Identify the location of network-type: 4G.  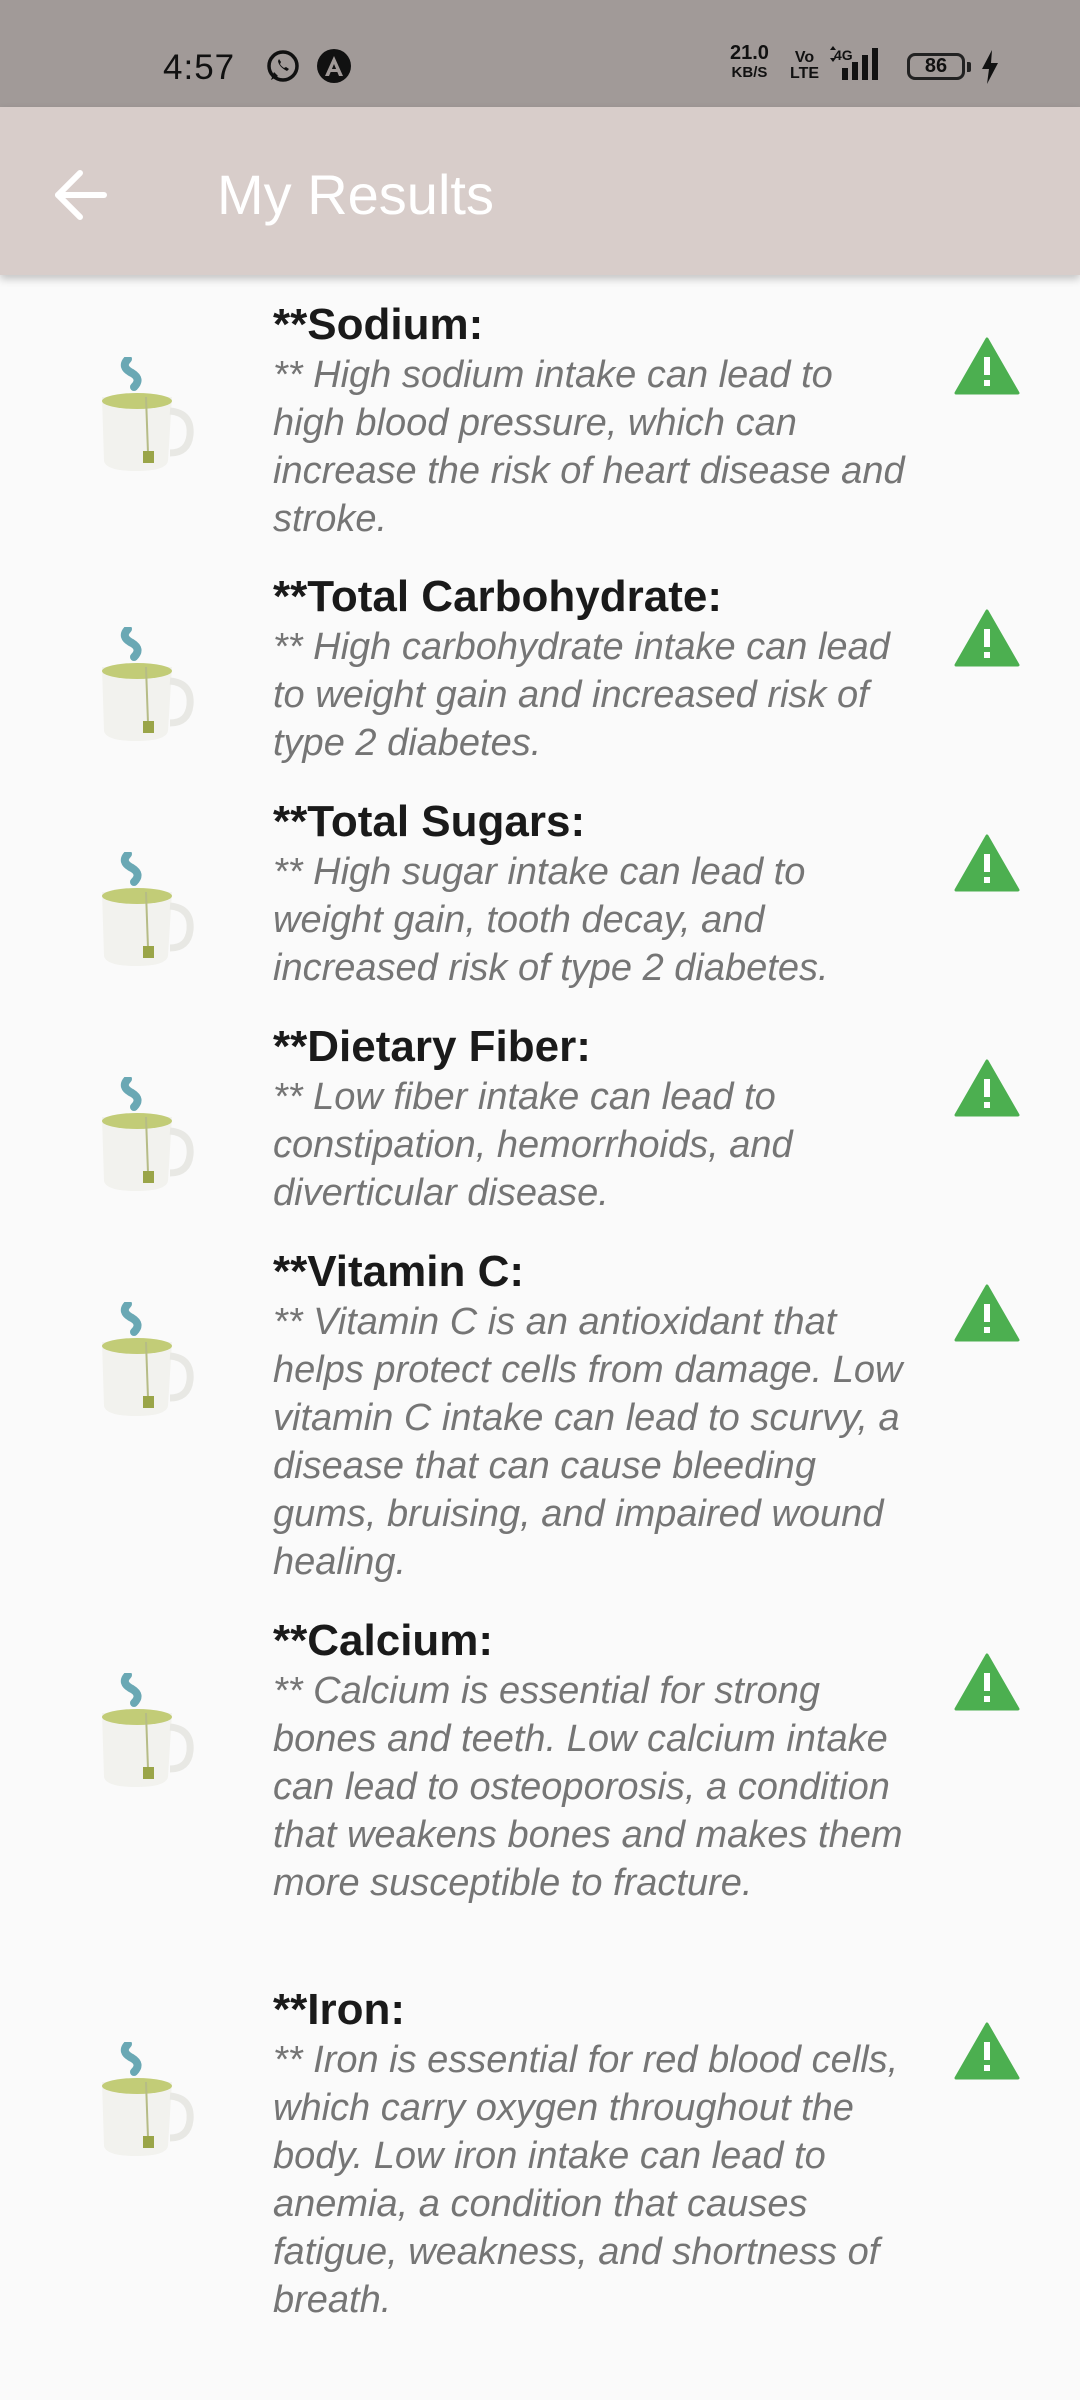
(843, 55).